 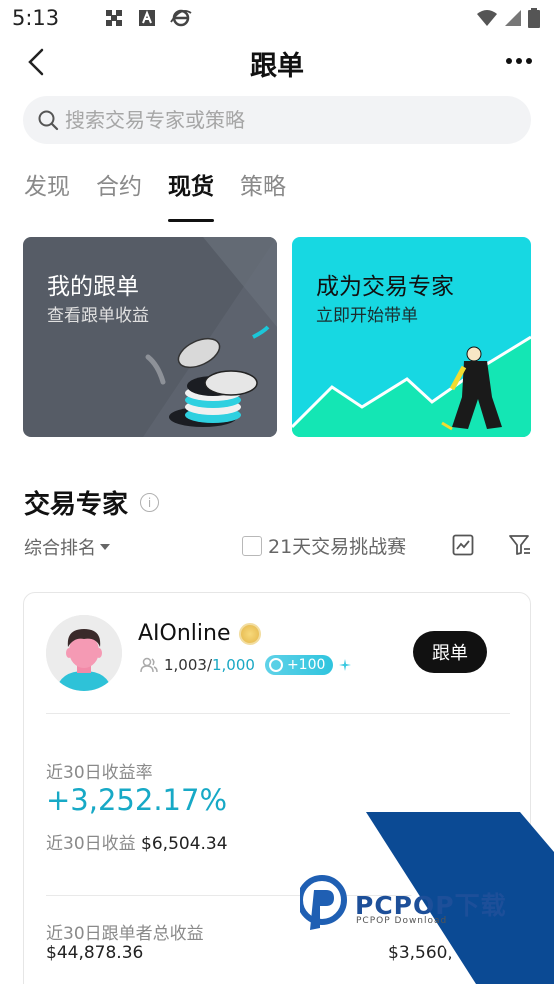 I want to click on font-app-icon, so click(x=147, y=18).